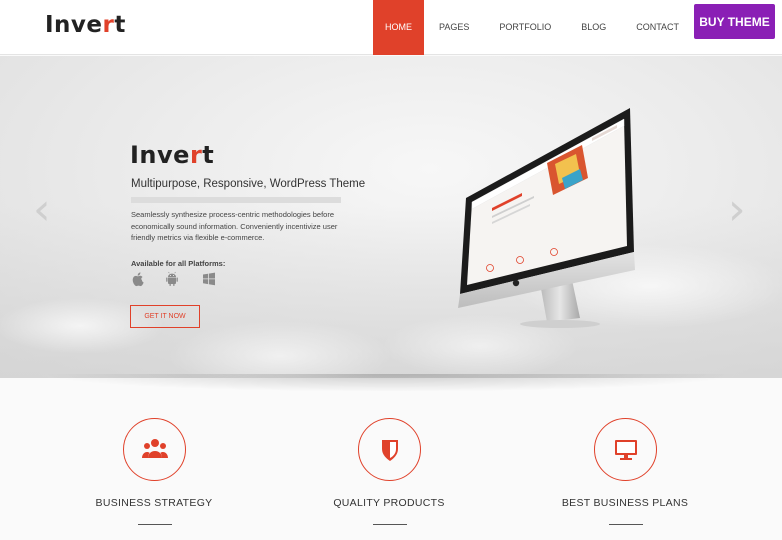 The height and width of the screenshot is (540, 782). Describe the element at coordinates (546, 218) in the screenshot. I see `imac-illustration` at that location.